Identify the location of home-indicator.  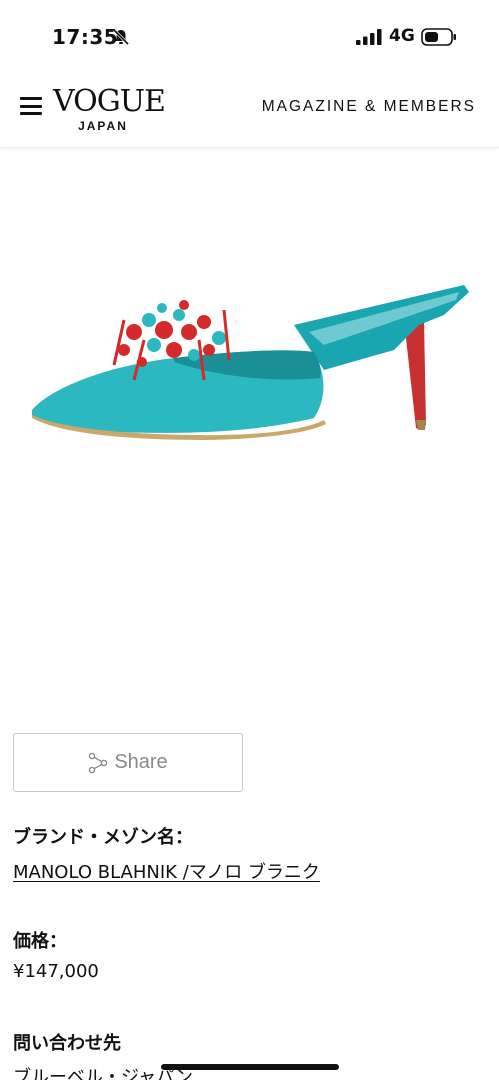
(250, 1067).